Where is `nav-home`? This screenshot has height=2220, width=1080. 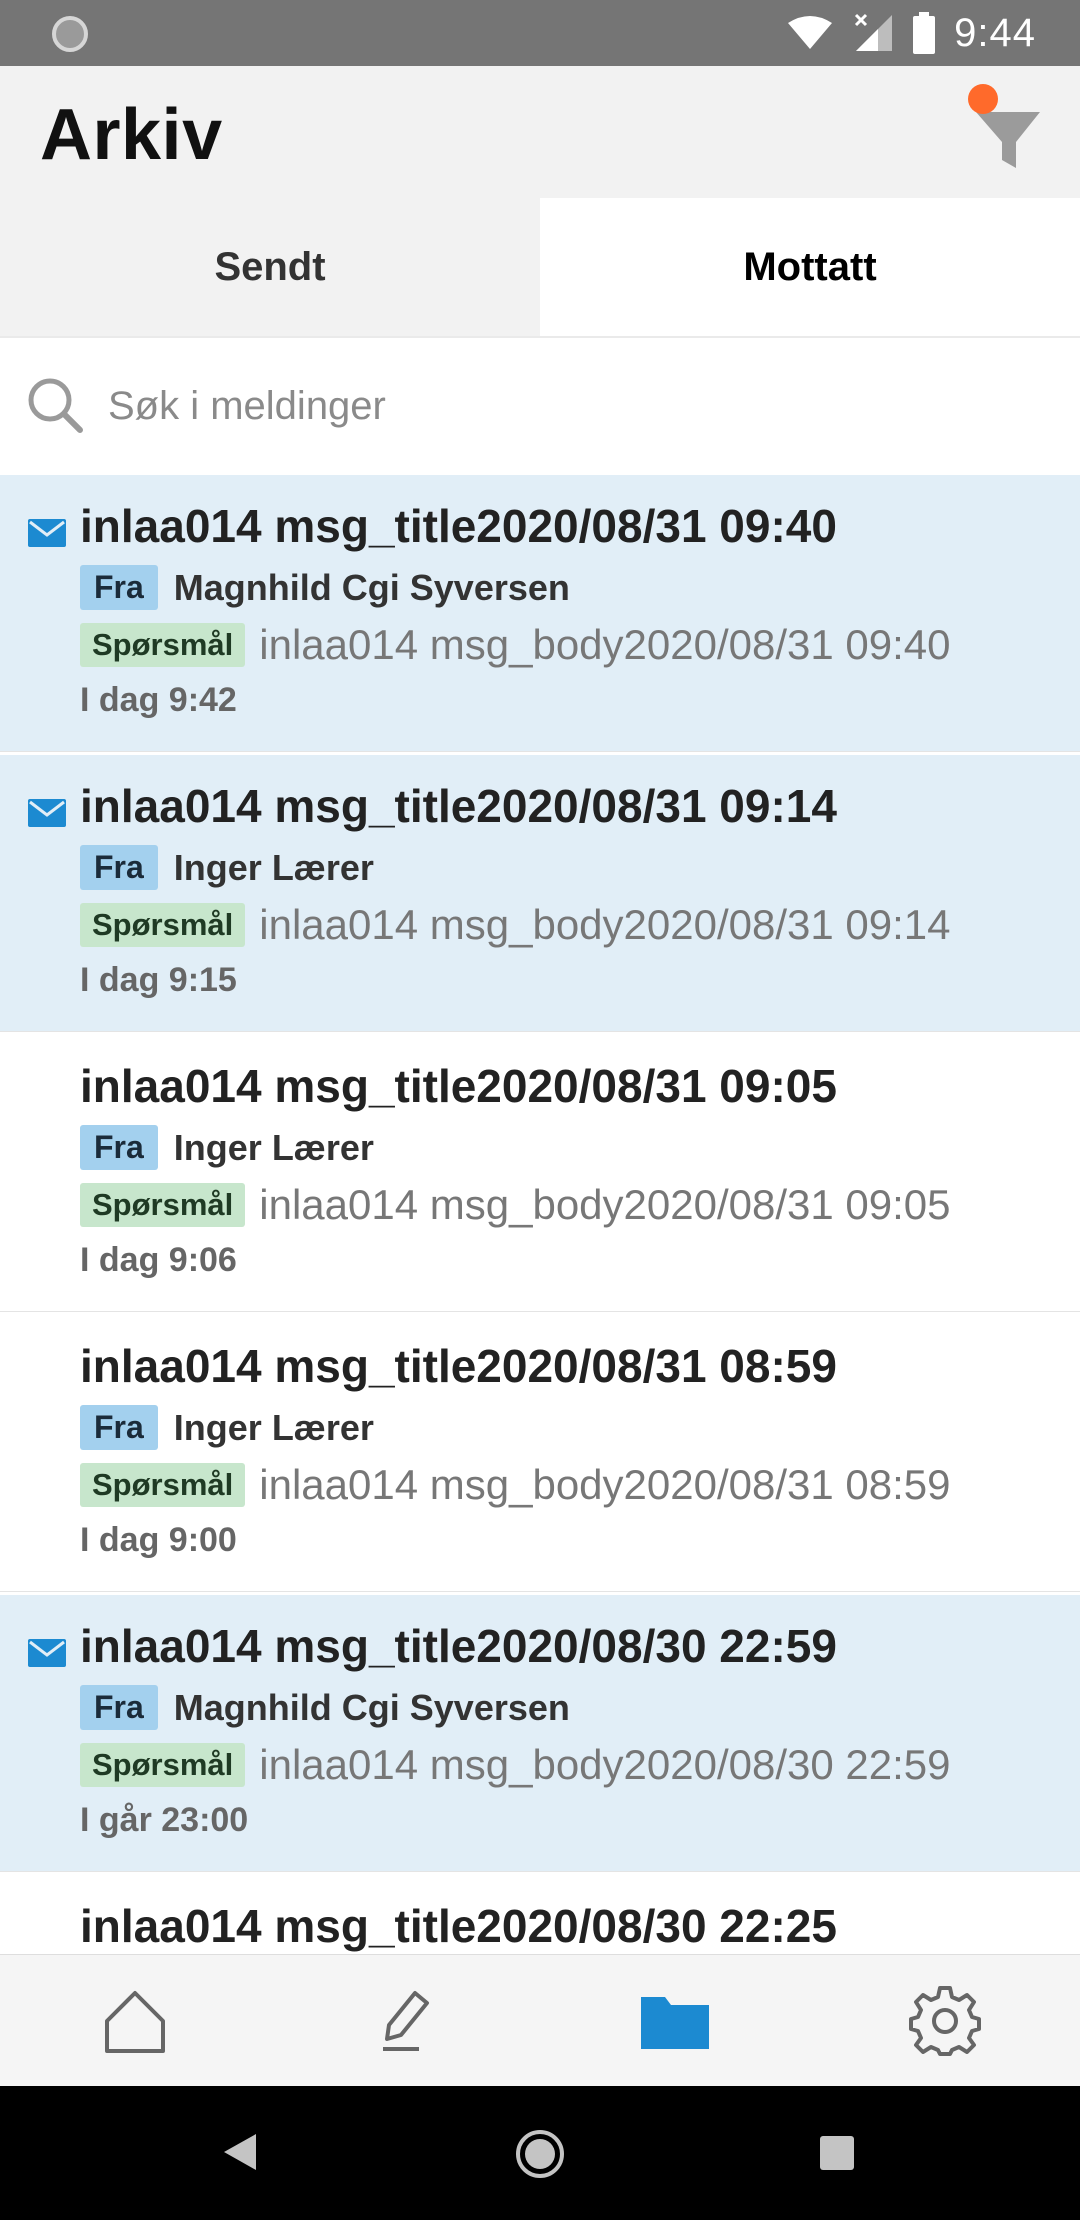
nav-home is located at coordinates (135, 2020).